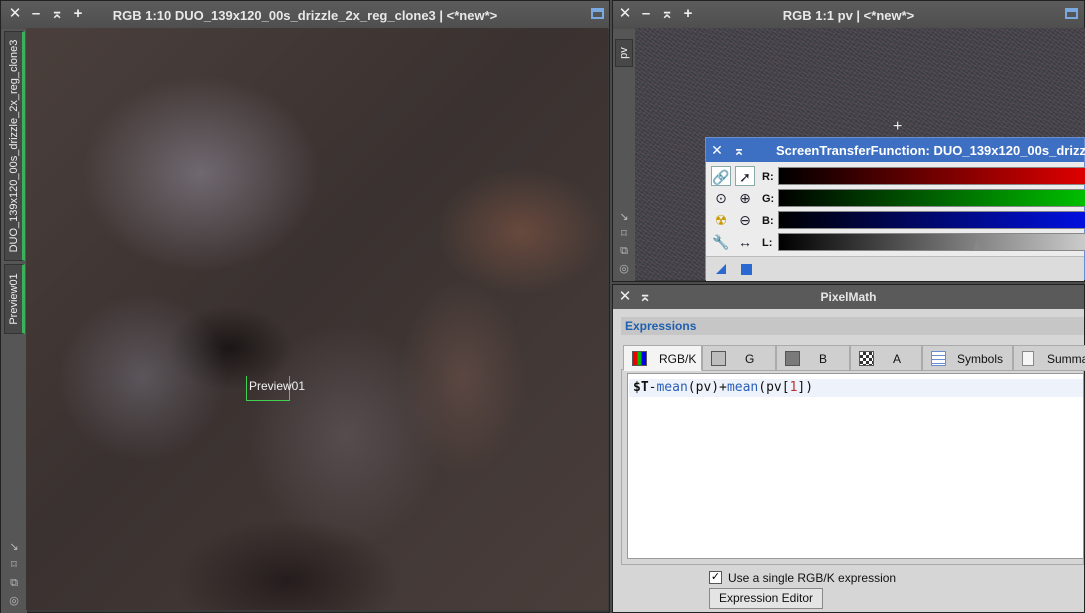 This screenshot has width=1085, height=613. What do you see at coordinates (855, 466) in the screenshot?
I see `expression-editor-textarea: $T-mean(pv)+mean(pv[1])` at bounding box center [855, 466].